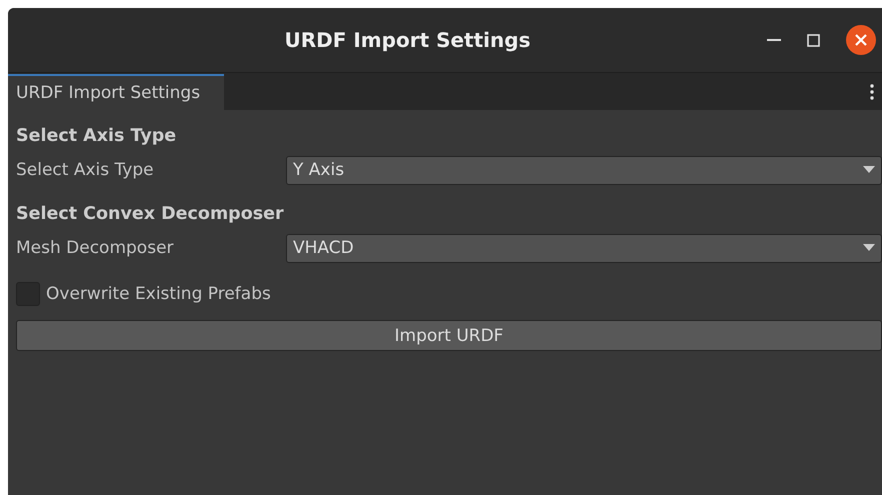 Image resolution: width=882 pixels, height=495 pixels. What do you see at coordinates (584, 248) in the screenshot?
I see `dropdown: VHACD` at bounding box center [584, 248].